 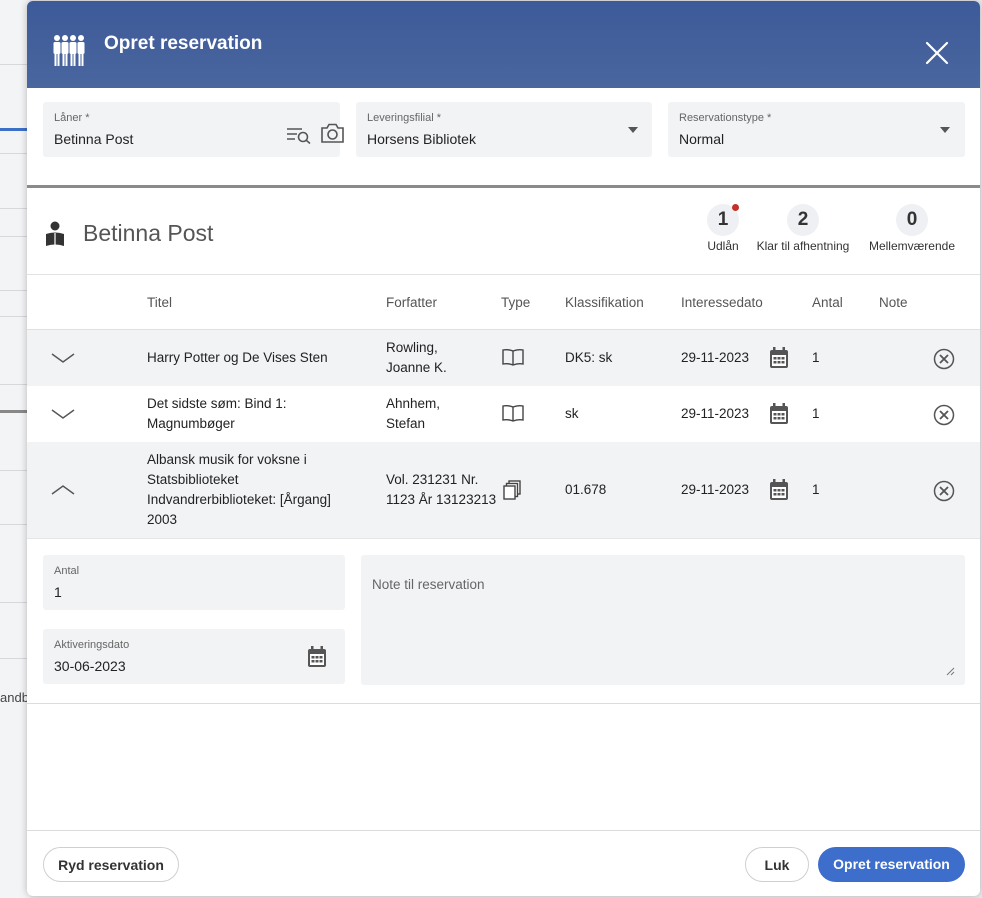 I want to click on row-classification: DK5: sk, so click(x=589, y=357).